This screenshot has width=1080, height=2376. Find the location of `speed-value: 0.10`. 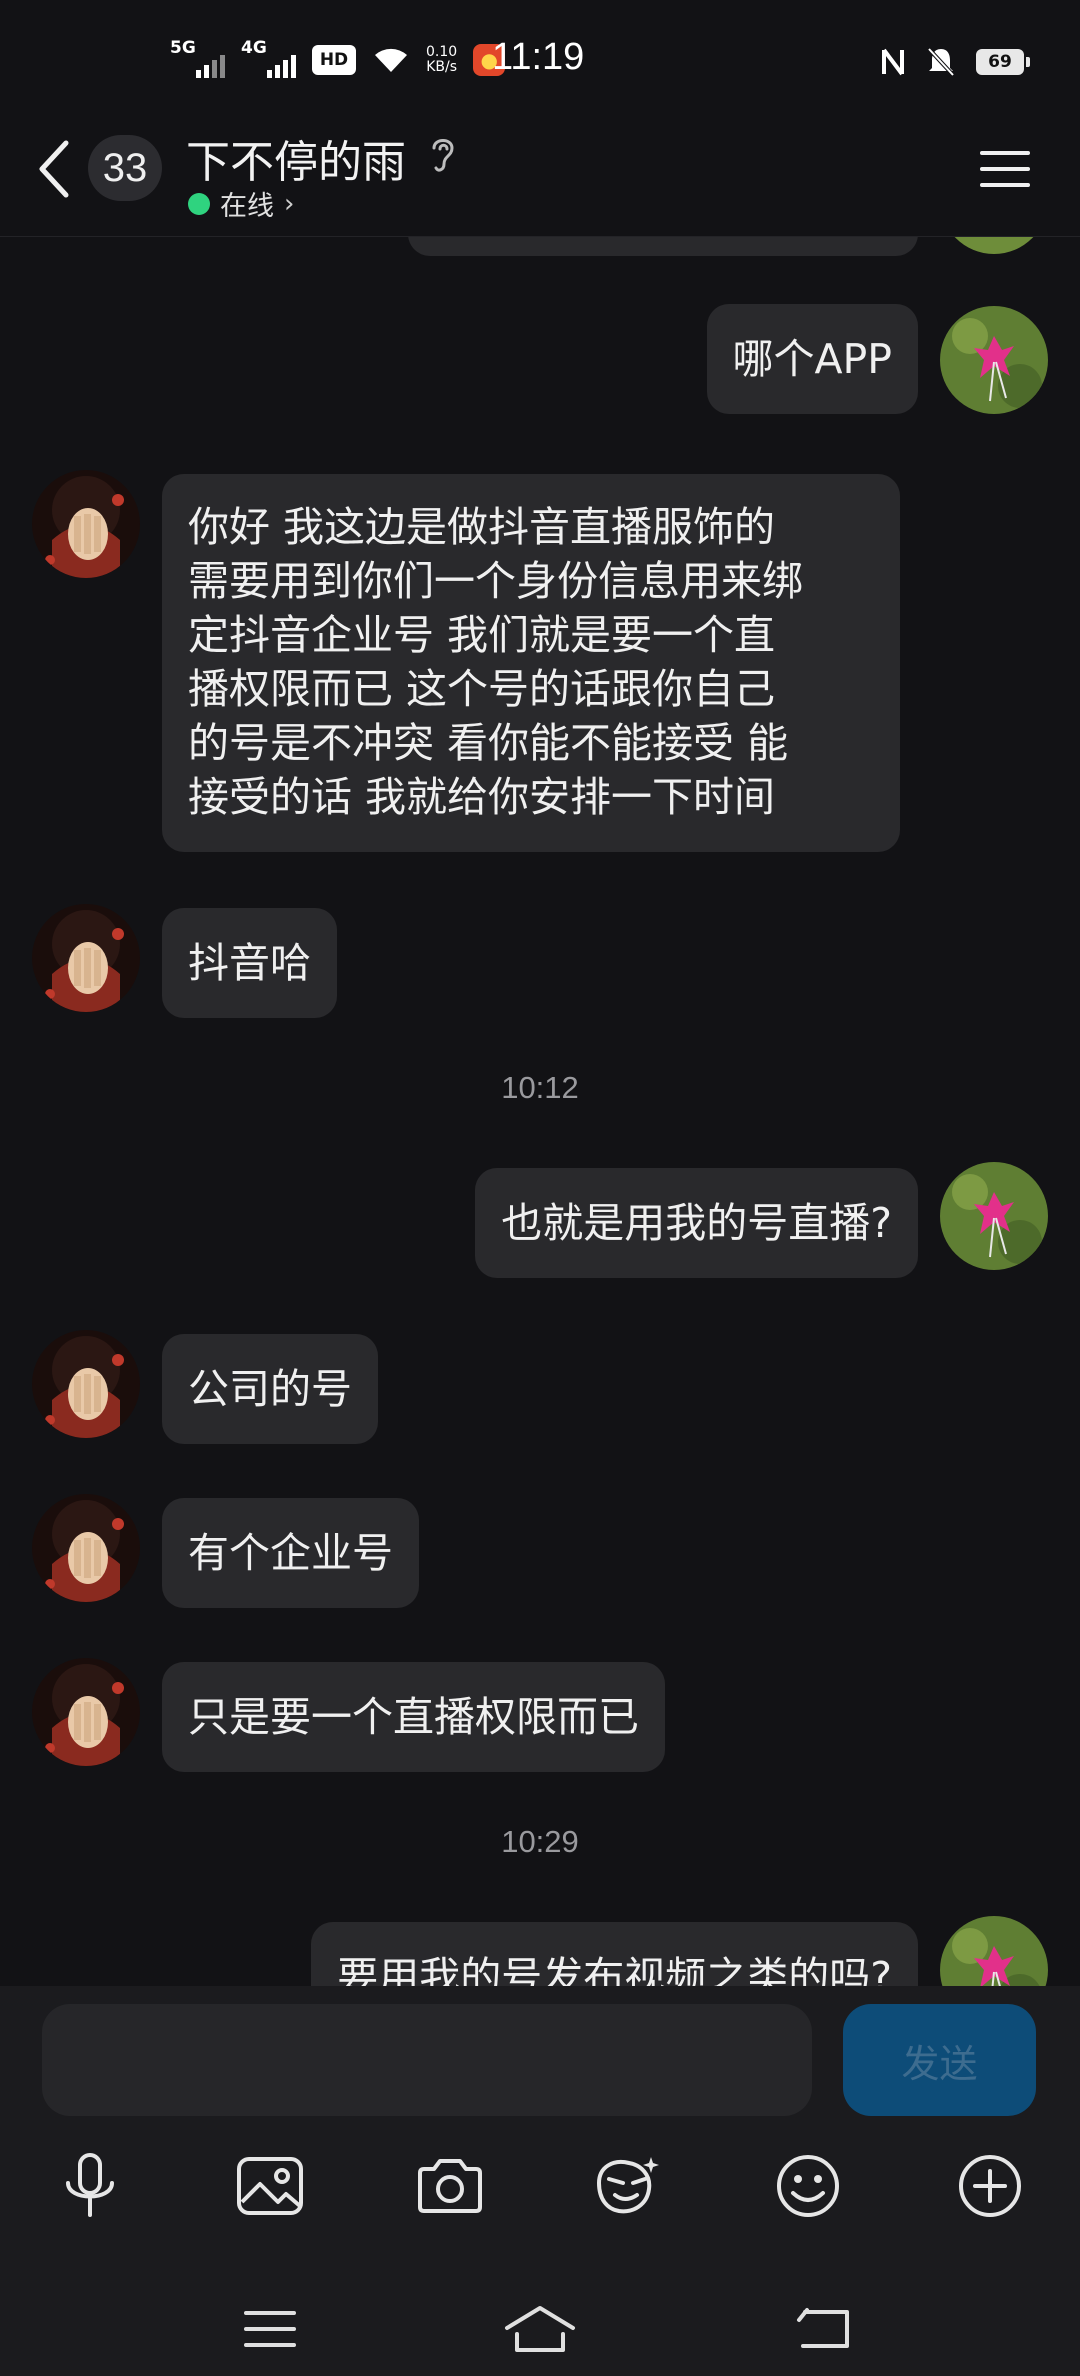

speed-value: 0.10 is located at coordinates (442, 52).